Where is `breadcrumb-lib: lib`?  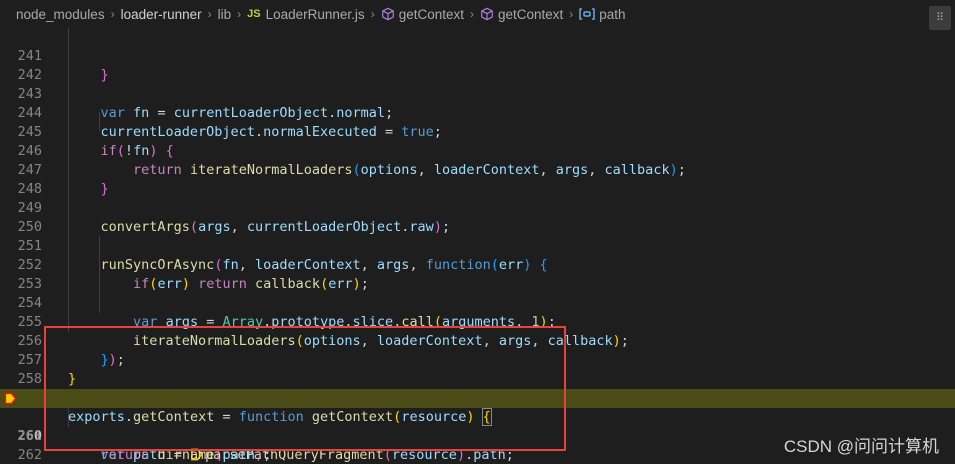
breadcrumb-lib: lib is located at coordinates (225, 14).